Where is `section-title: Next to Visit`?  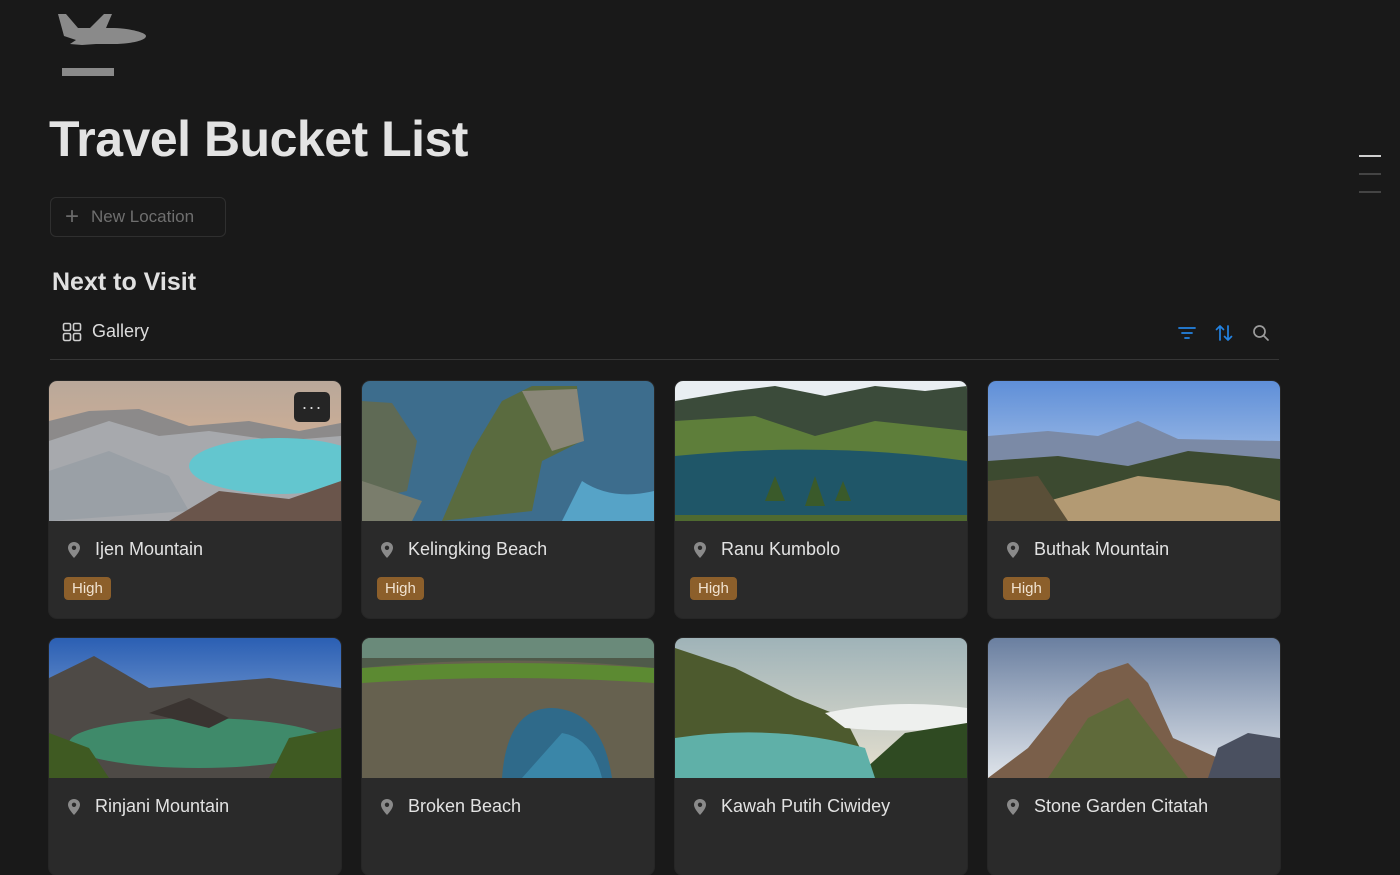
section-title: Next to Visit is located at coordinates (124, 282).